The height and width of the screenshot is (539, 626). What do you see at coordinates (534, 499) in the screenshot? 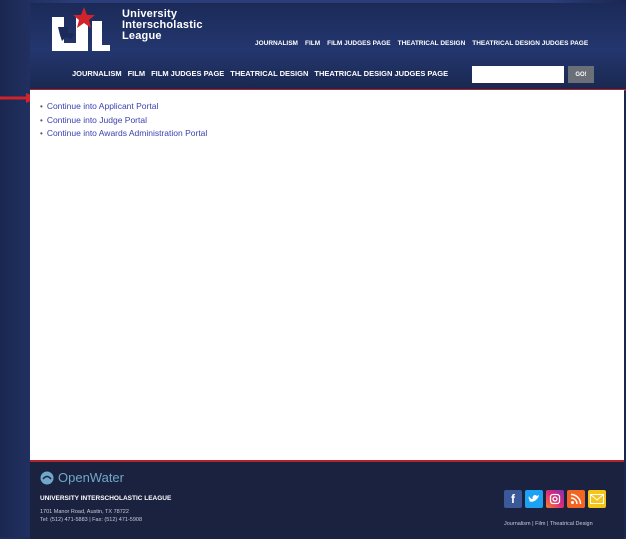
I see `twitter-icon` at bounding box center [534, 499].